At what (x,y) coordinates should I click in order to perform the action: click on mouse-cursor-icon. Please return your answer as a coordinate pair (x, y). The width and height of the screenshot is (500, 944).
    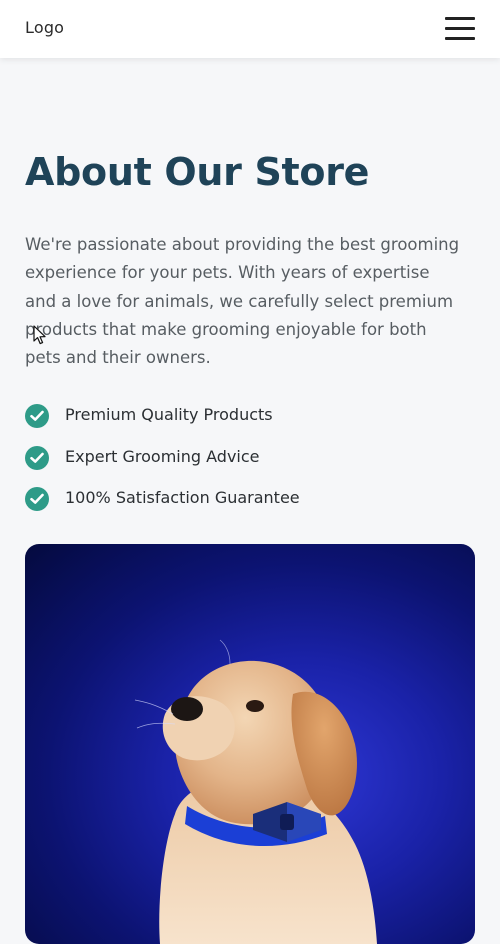
    Looking at the image, I should click on (40, 335).